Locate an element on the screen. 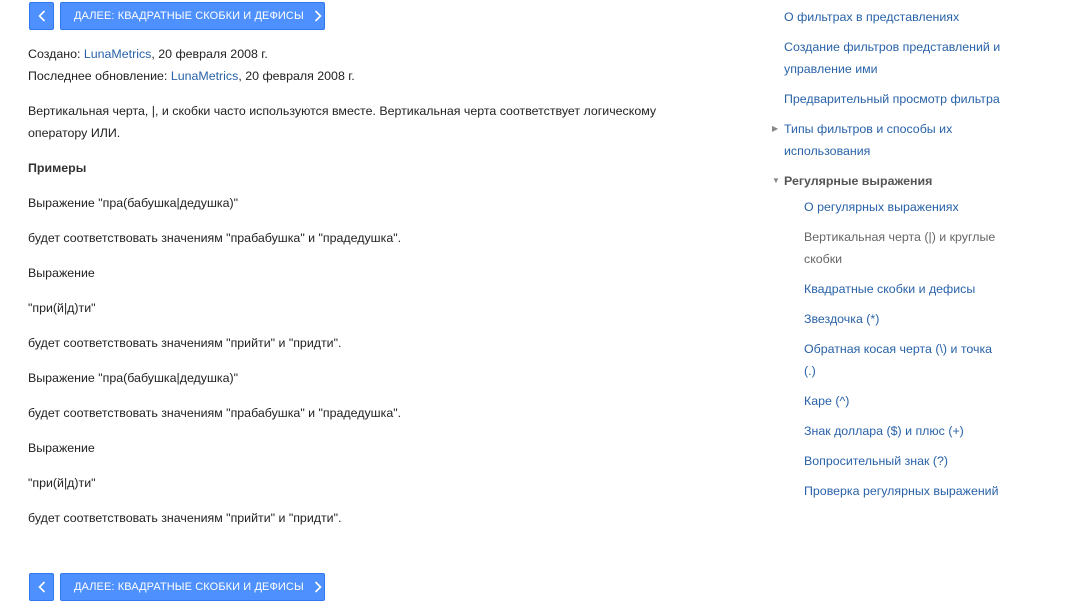 This screenshot has height=608, width=1067. sidebar-subitem-verify: Проверка регулярных выражений is located at coordinates (901, 491).